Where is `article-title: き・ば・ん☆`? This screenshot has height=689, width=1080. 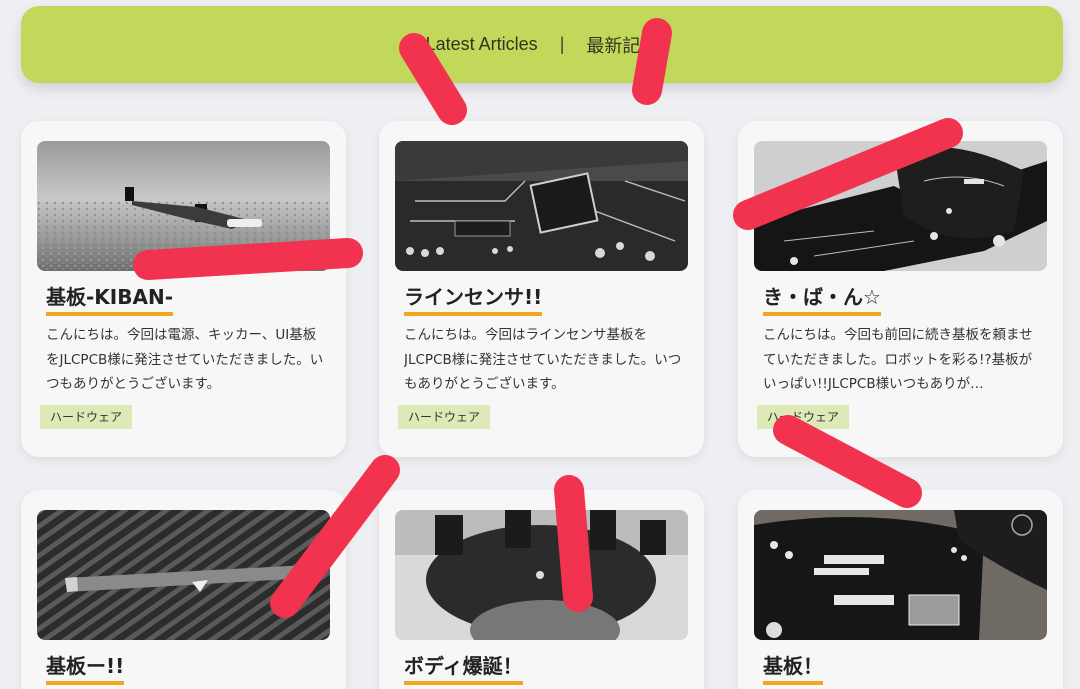 article-title: き・ば・ん☆ is located at coordinates (822, 300).